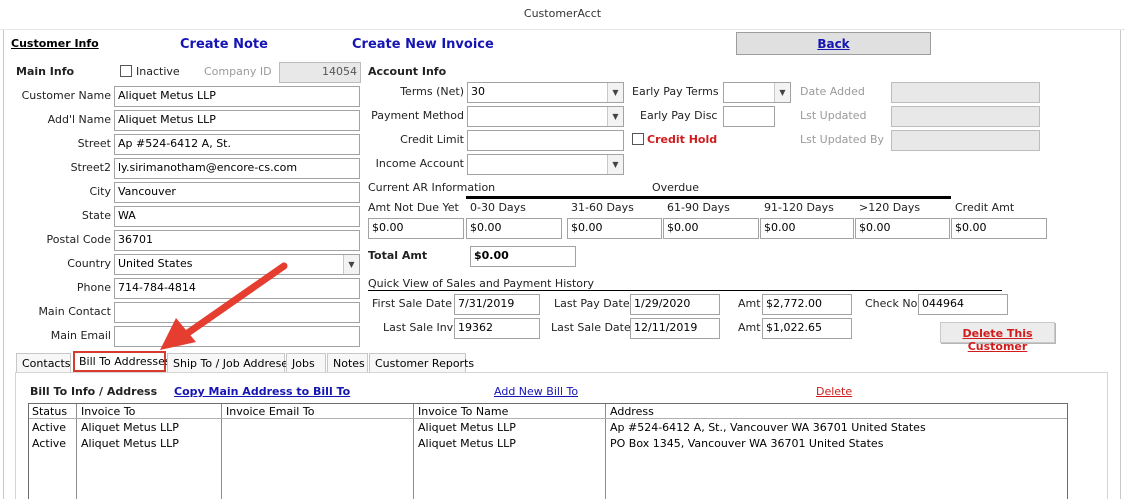  Describe the element at coordinates (224, 306) in the screenshot. I see `annotation-arrow` at that location.